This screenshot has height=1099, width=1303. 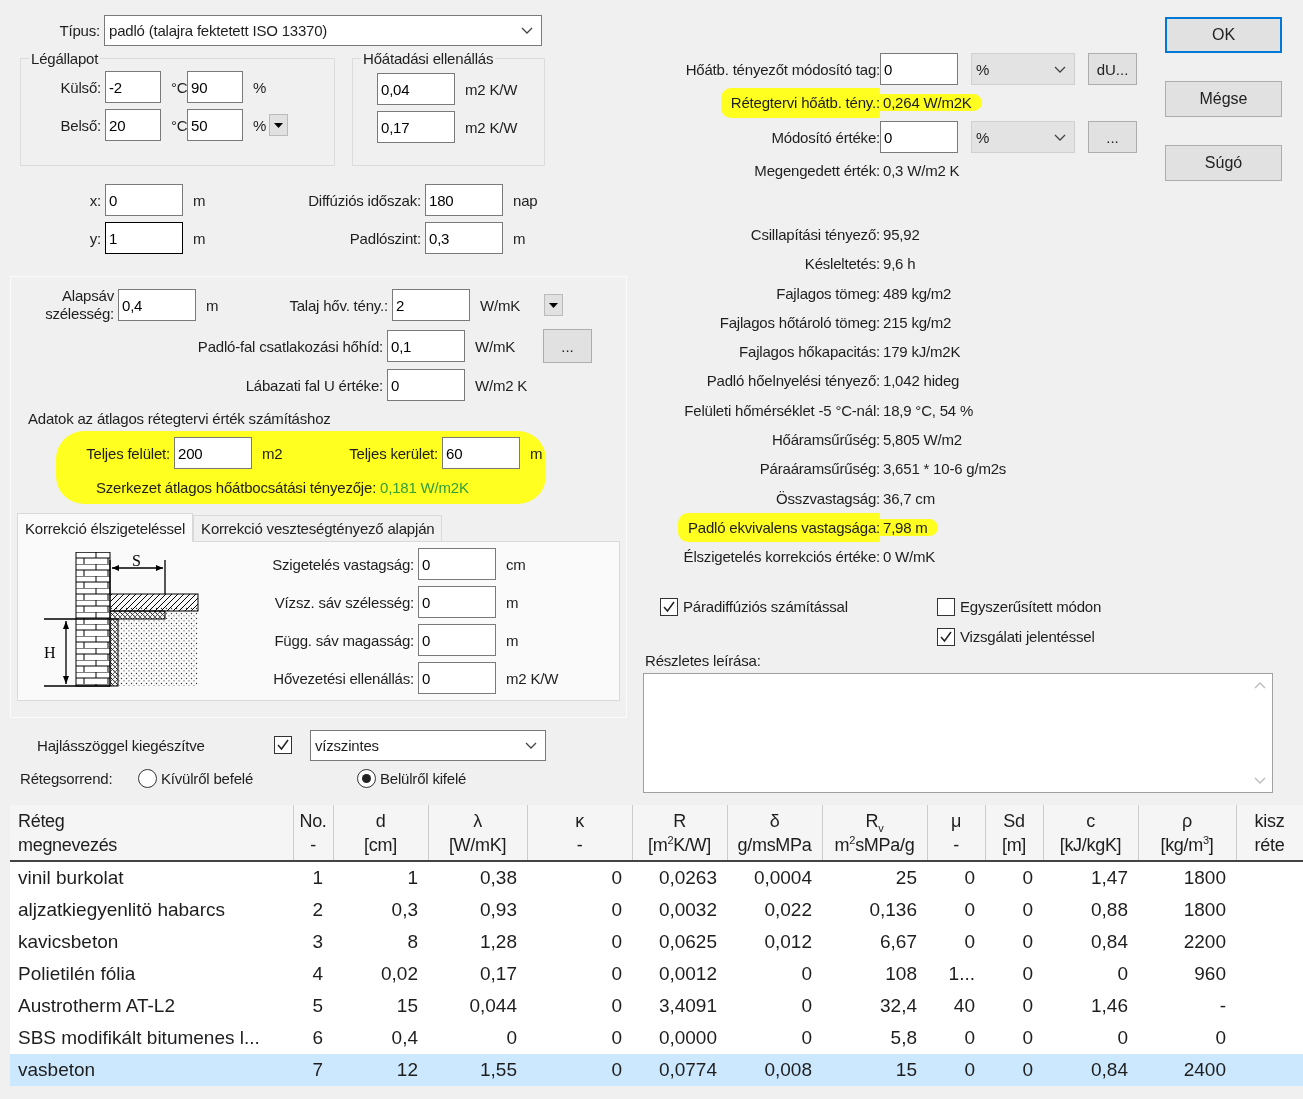 I want to click on dialog-button: Mégse, so click(x=1223, y=99).